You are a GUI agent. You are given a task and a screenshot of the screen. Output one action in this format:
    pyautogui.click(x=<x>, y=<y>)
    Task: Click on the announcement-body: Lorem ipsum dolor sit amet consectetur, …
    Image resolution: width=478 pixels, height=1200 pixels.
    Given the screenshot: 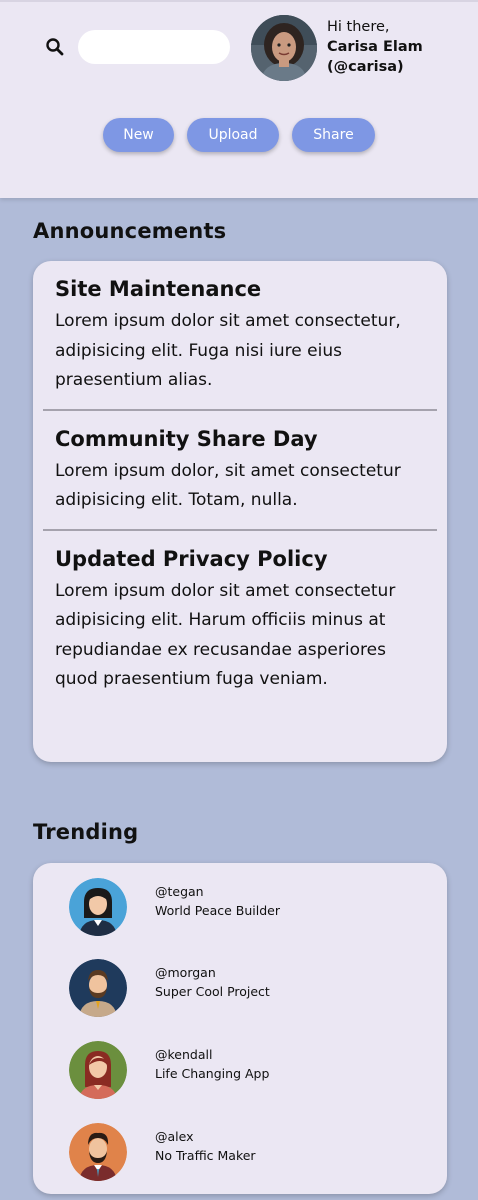 What is the action you would take?
    pyautogui.click(x=228, y=350)
    